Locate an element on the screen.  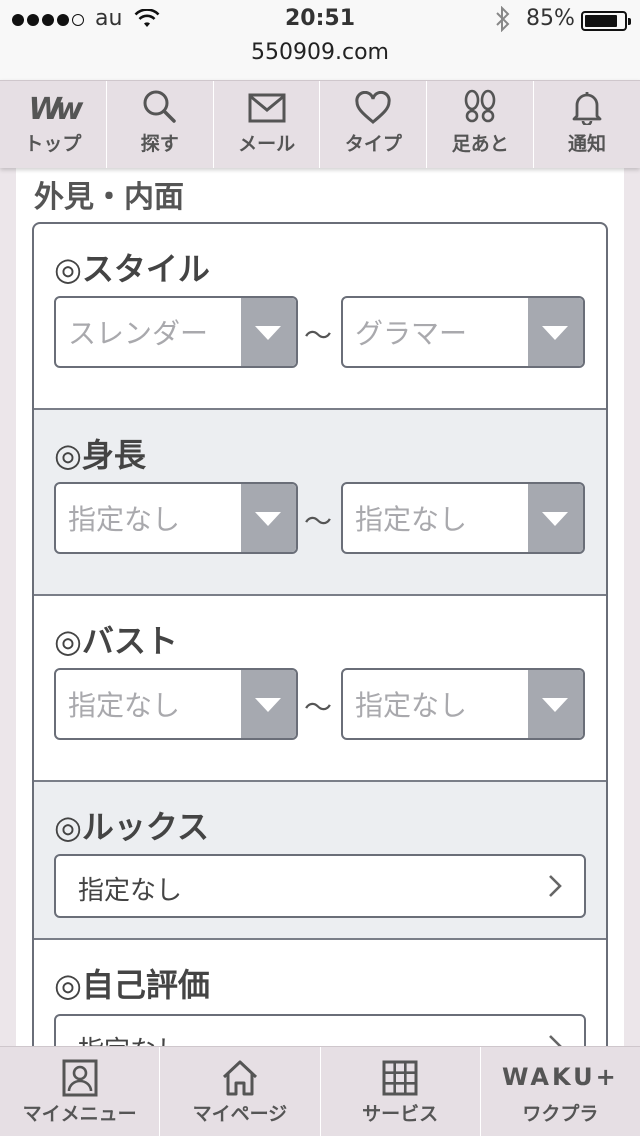
chevron-right-icon is located at coordinates (555, 886).